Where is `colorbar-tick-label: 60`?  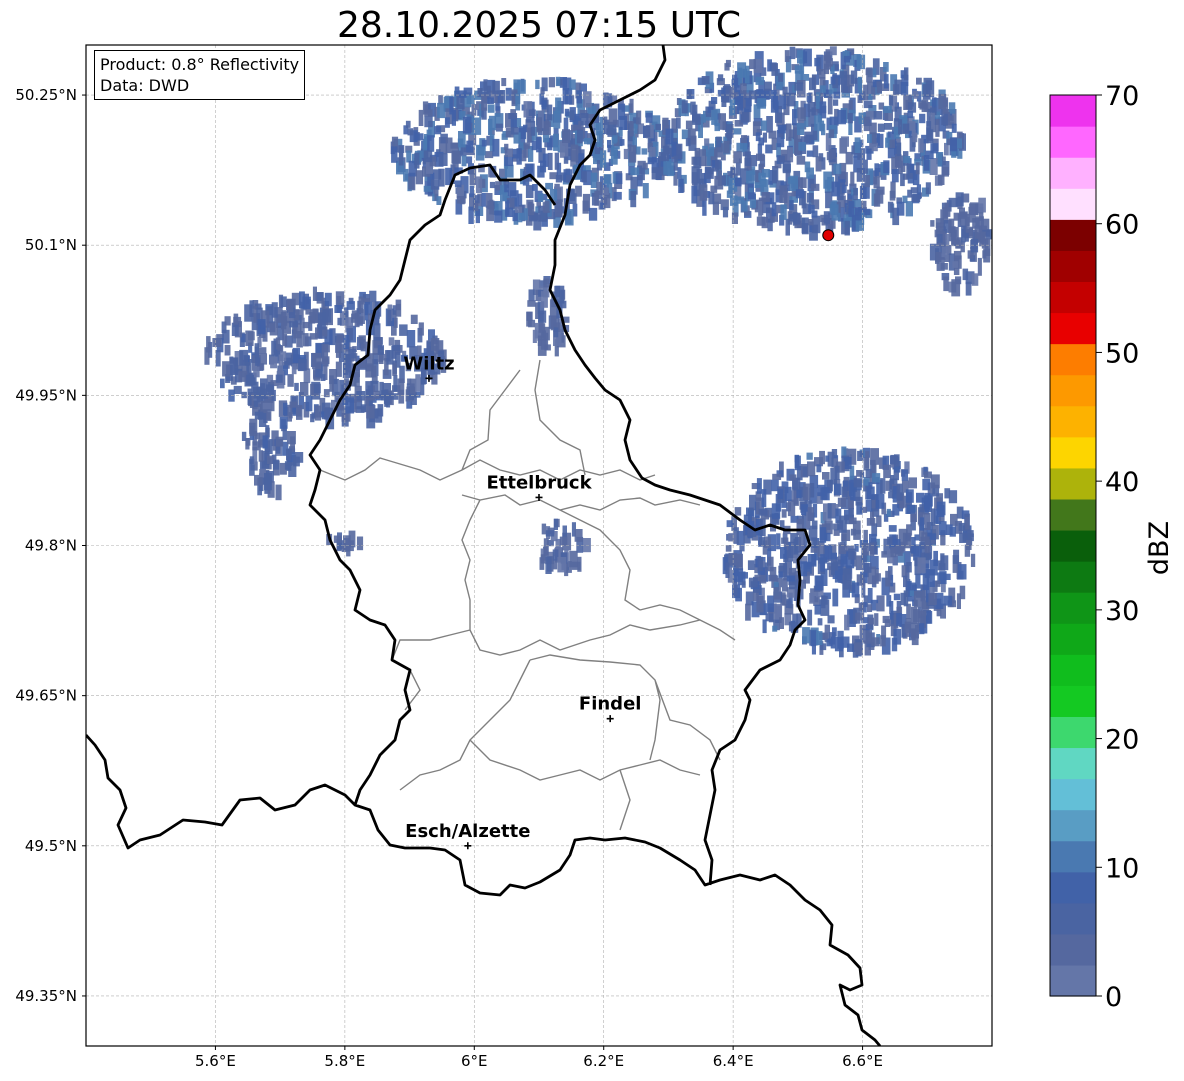
colorbar-tick-label: 60 is located at coordinates (1122, 225).